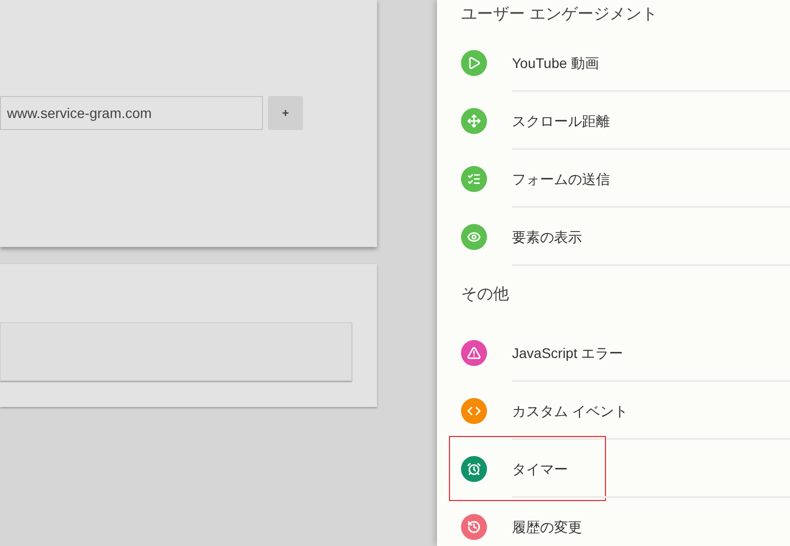  I want to click on item-label: JavaScript エラー, so click(568, 353).